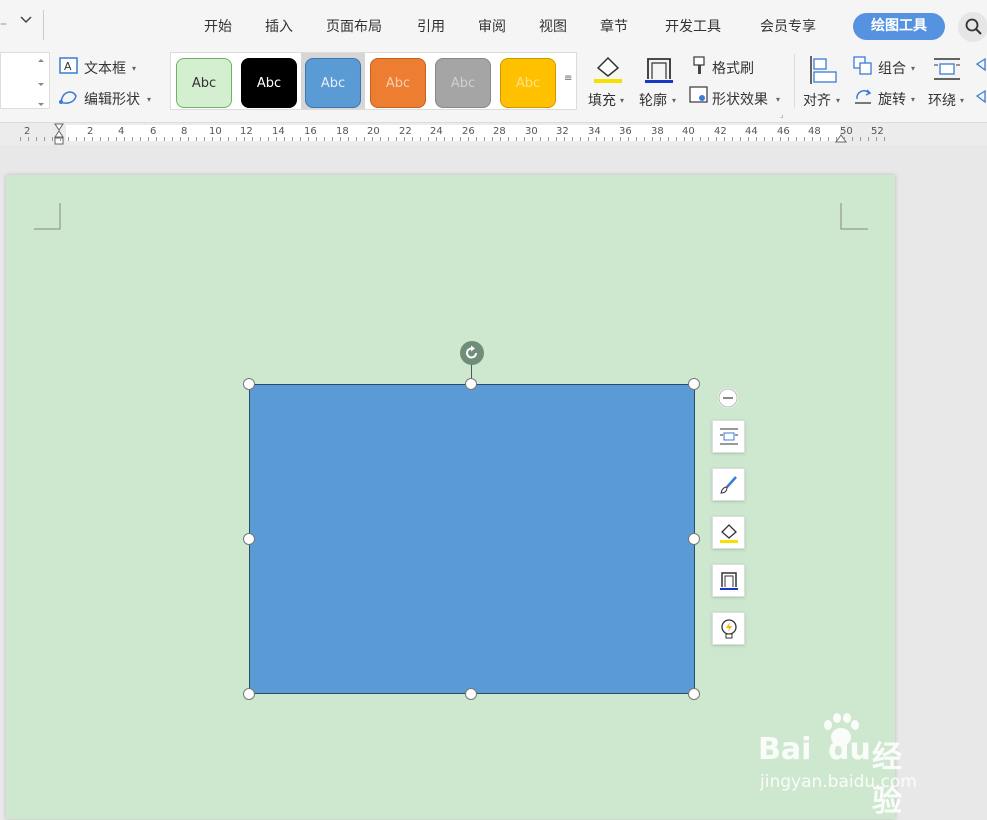 This screenshot has height=820, width=987. I want to click on brush-icon, so click(728, 485).